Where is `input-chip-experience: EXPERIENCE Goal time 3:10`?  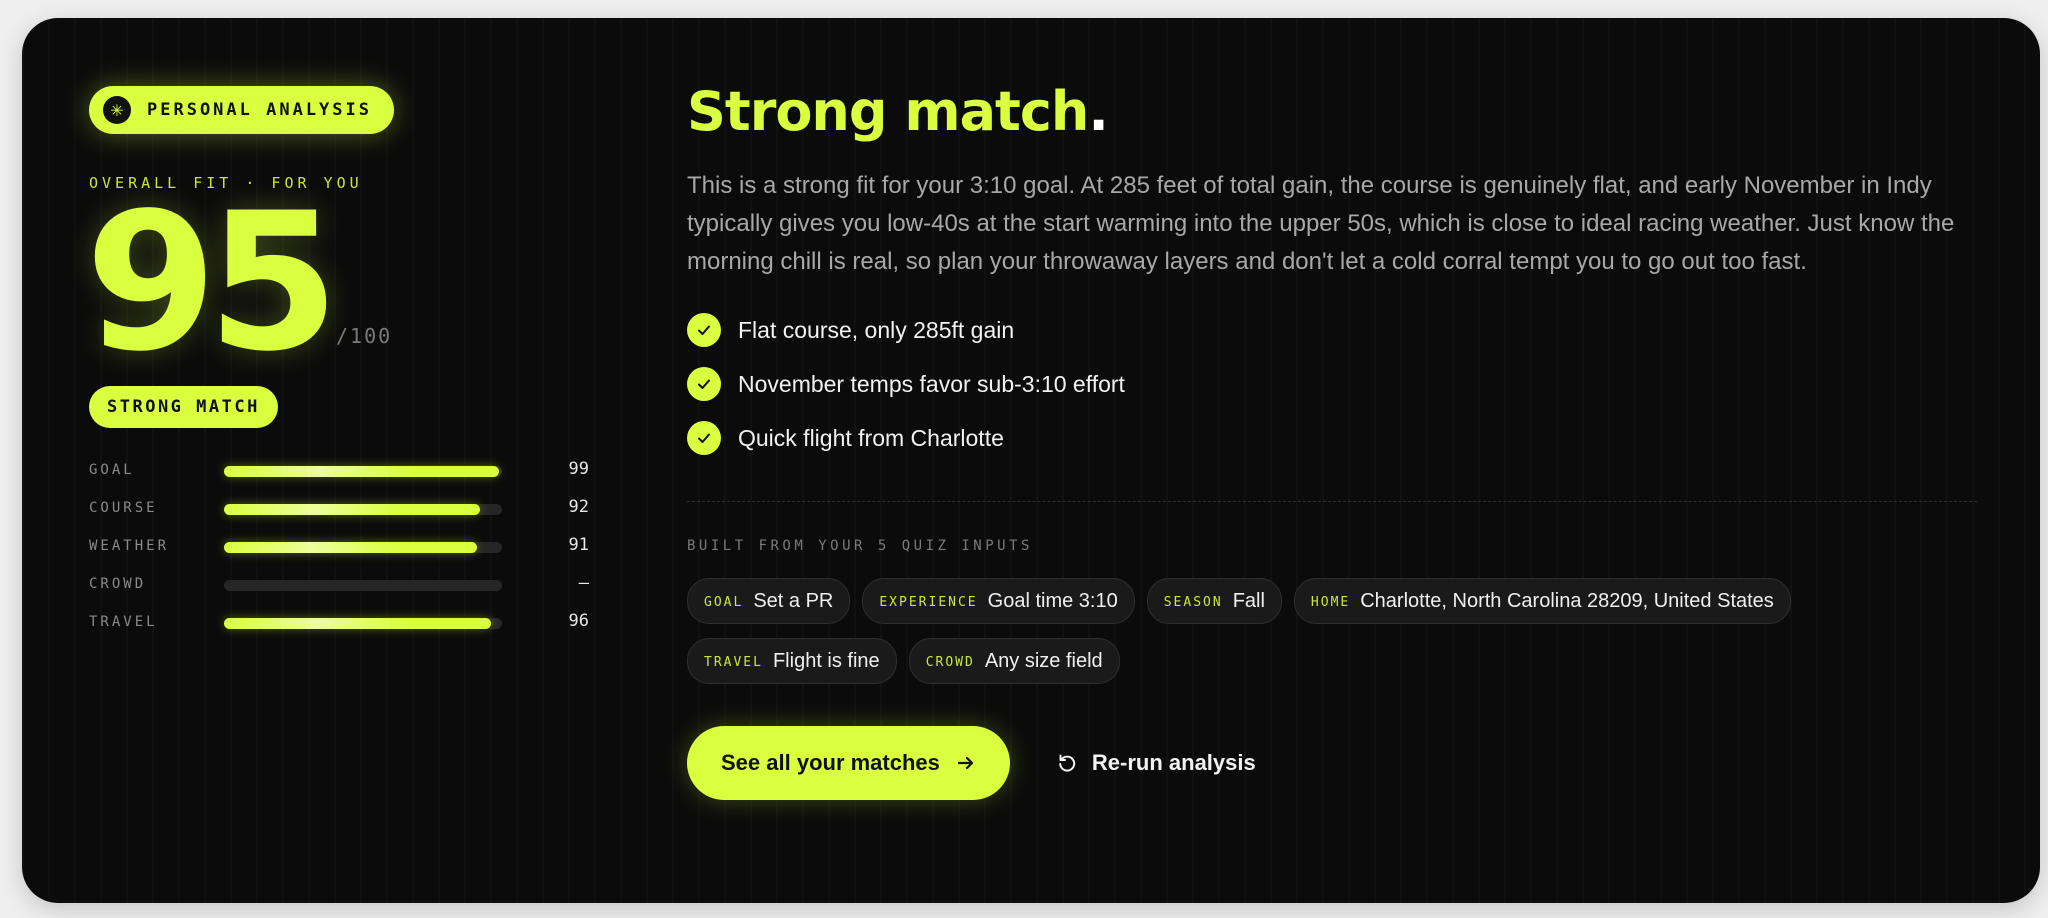 input-chip-experience: EXPERIENCE Goal time 3:10 is located at coordinates (998, 601).